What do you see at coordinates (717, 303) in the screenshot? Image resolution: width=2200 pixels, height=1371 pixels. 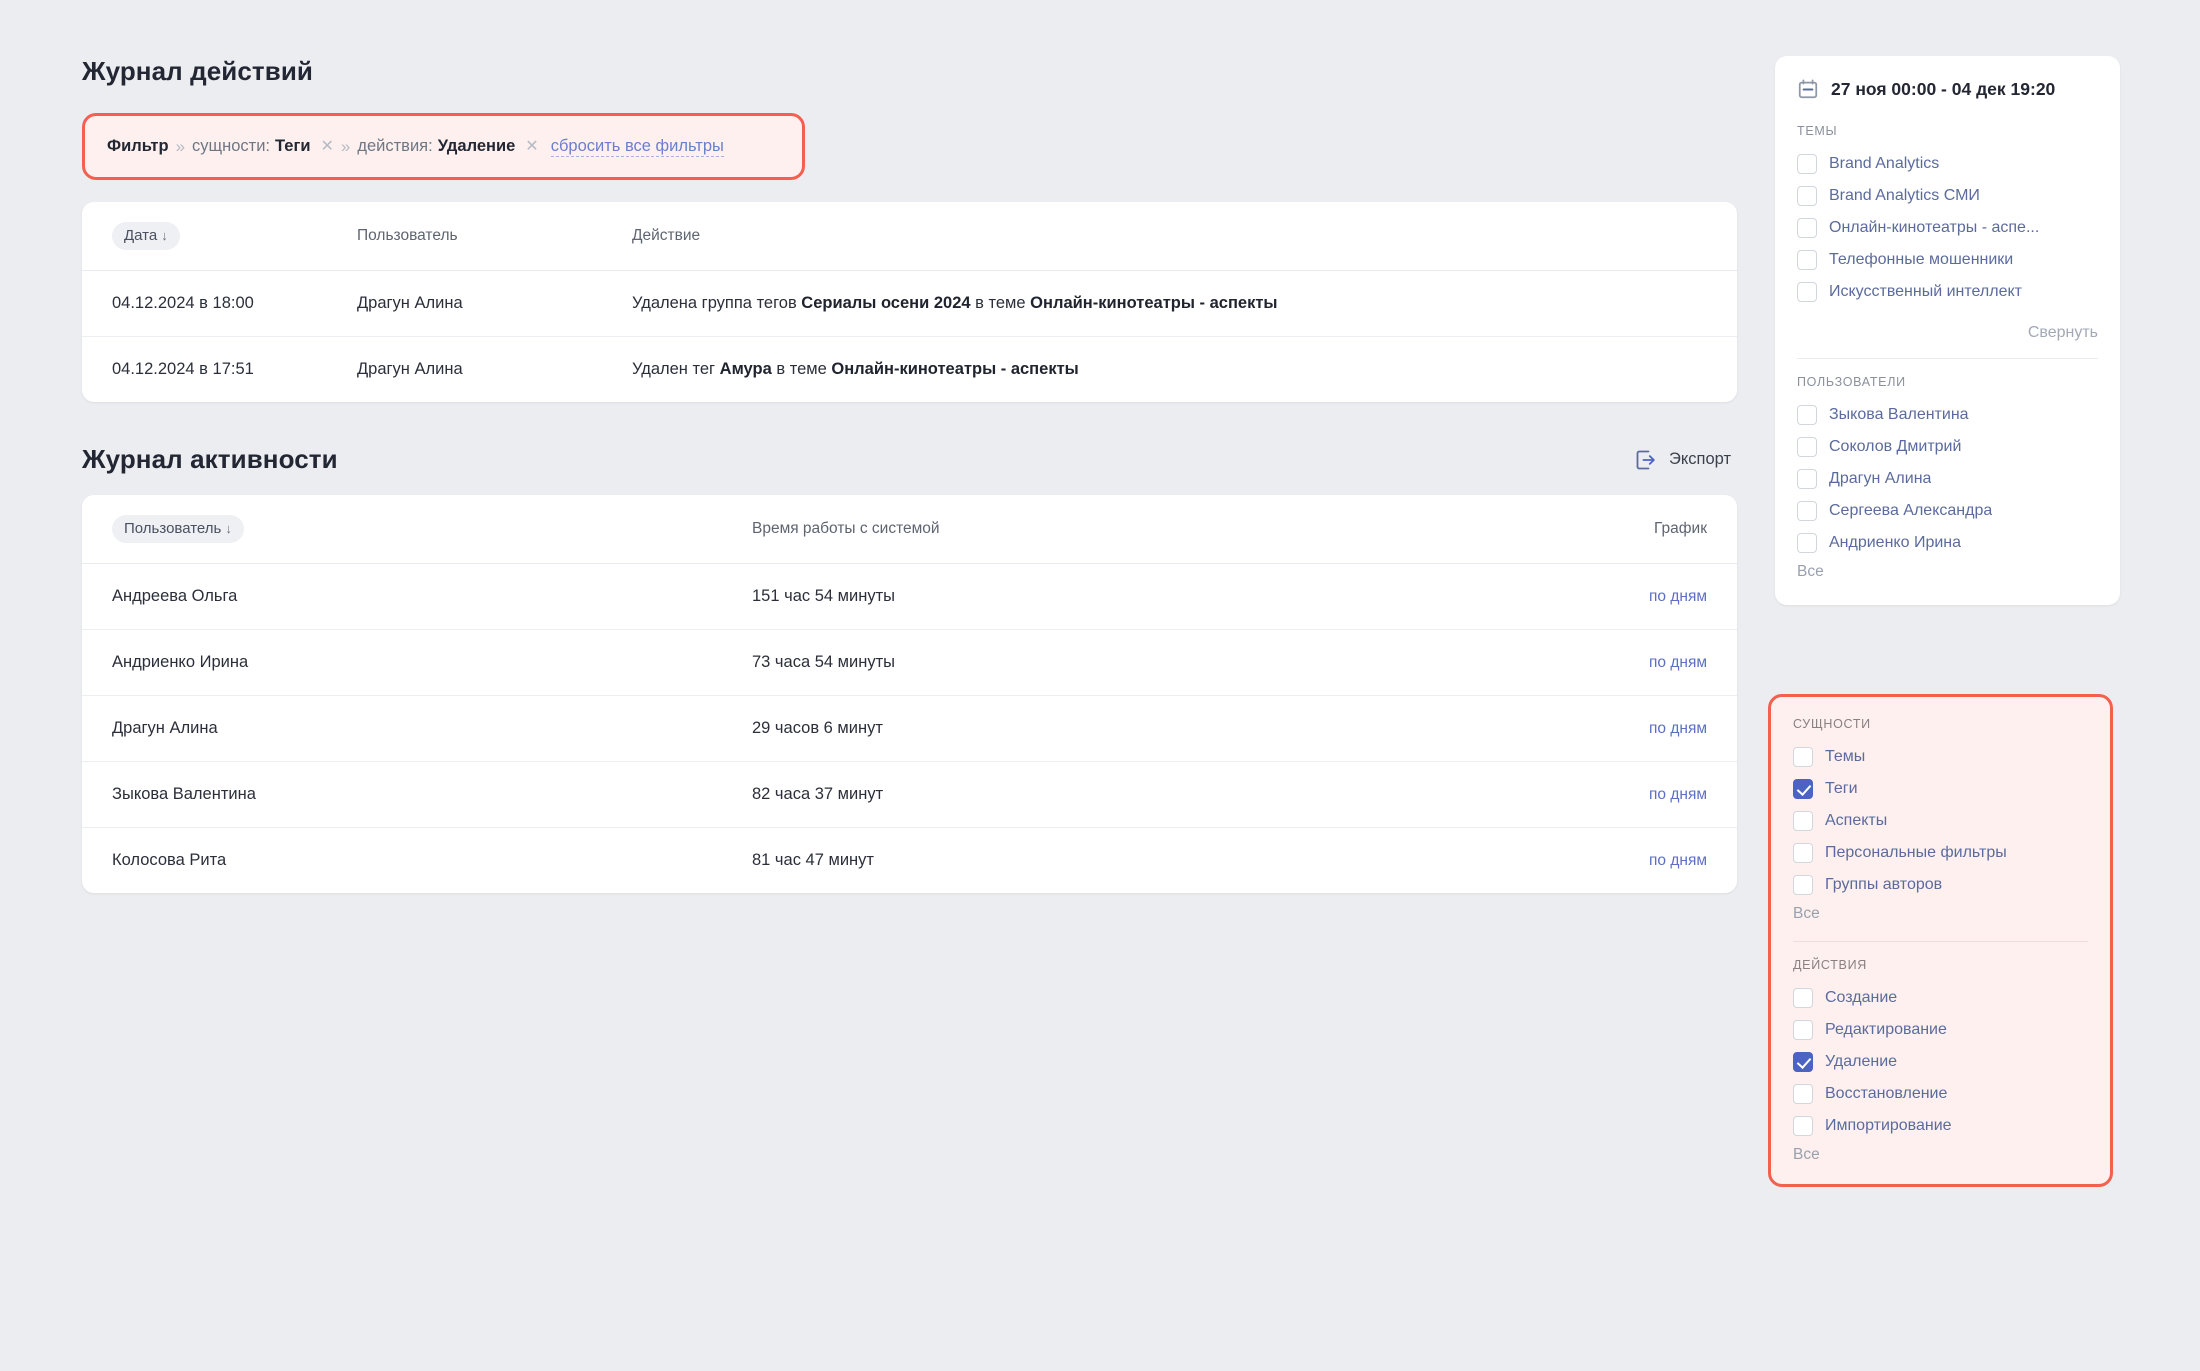 I see `action-text-pre: Удалена группа тегов` at bounding box center [717, 303].